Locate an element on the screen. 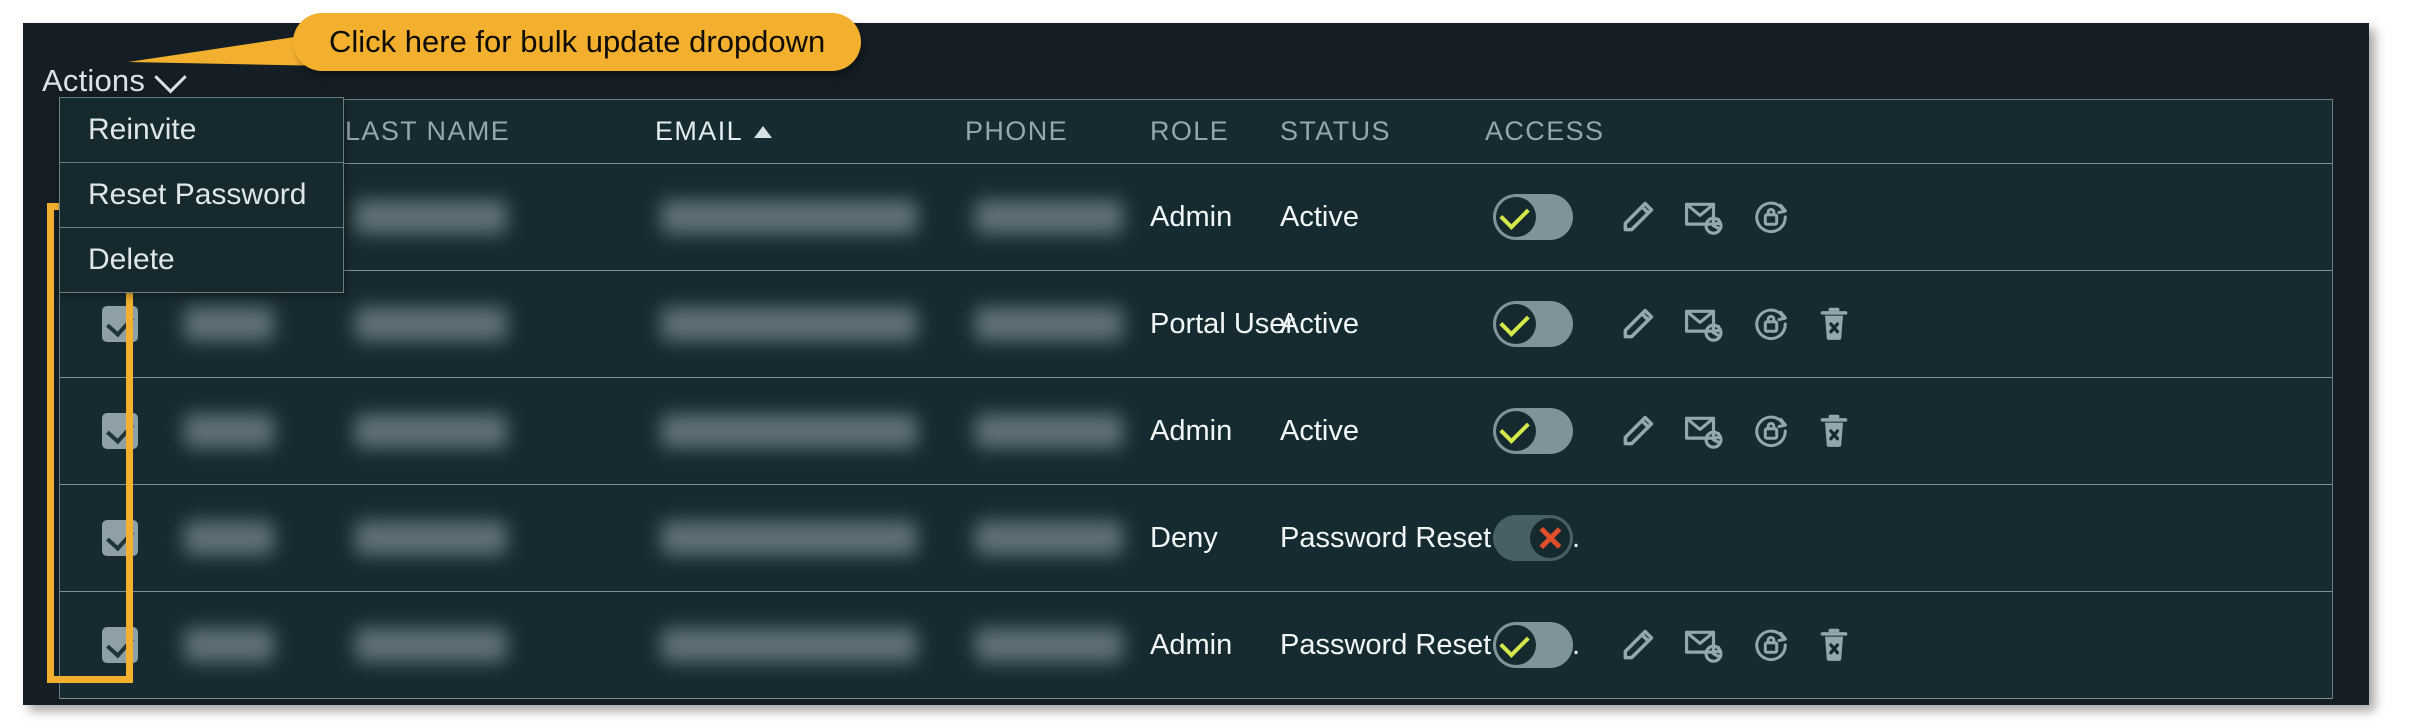  actions-dropdown-menu: Reinvite Reset Password Delete is located at coordinates (201, 195).